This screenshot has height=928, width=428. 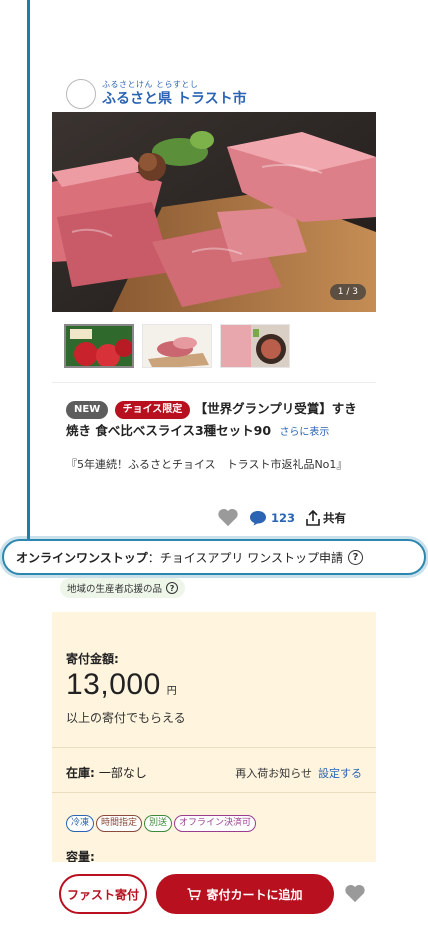 I want to click on onestop-label: オンラインワンストップ, so click(x=82, y=557).